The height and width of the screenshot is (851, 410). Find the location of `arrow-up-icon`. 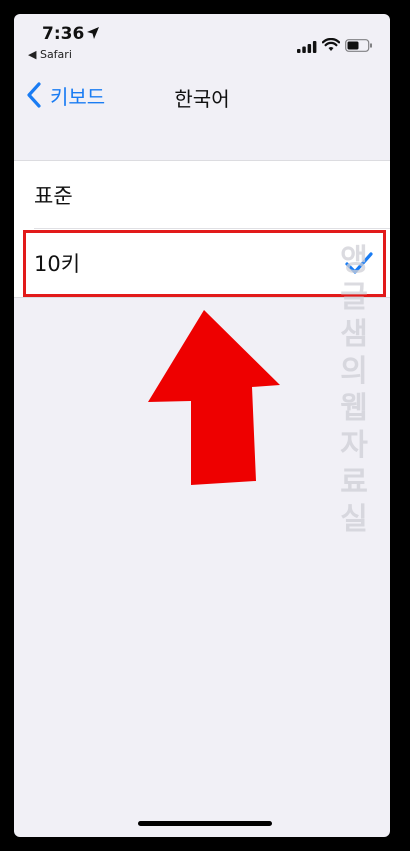

arrow-up-icon is located at coordinates (214, 397).